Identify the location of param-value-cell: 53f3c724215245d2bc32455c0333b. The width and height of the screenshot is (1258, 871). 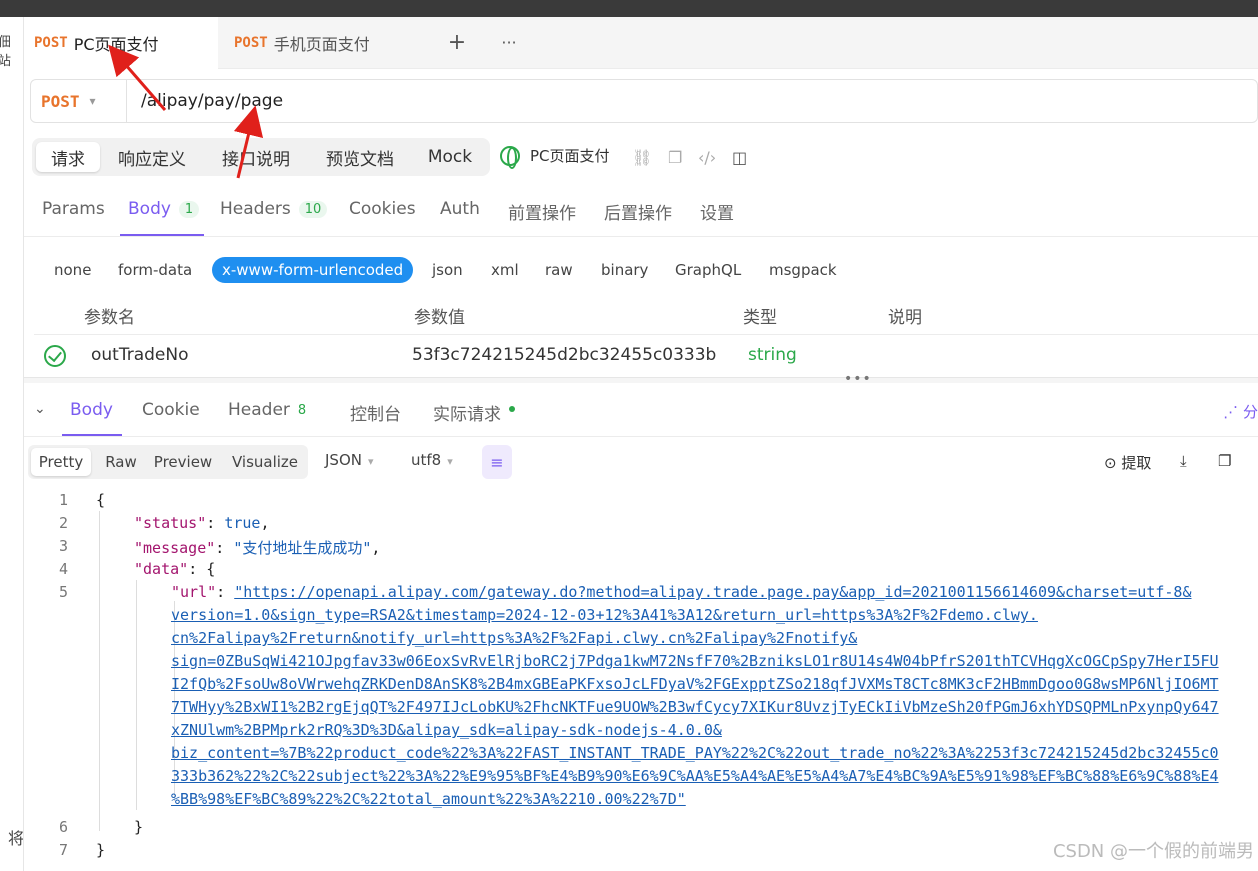
(564, 355).